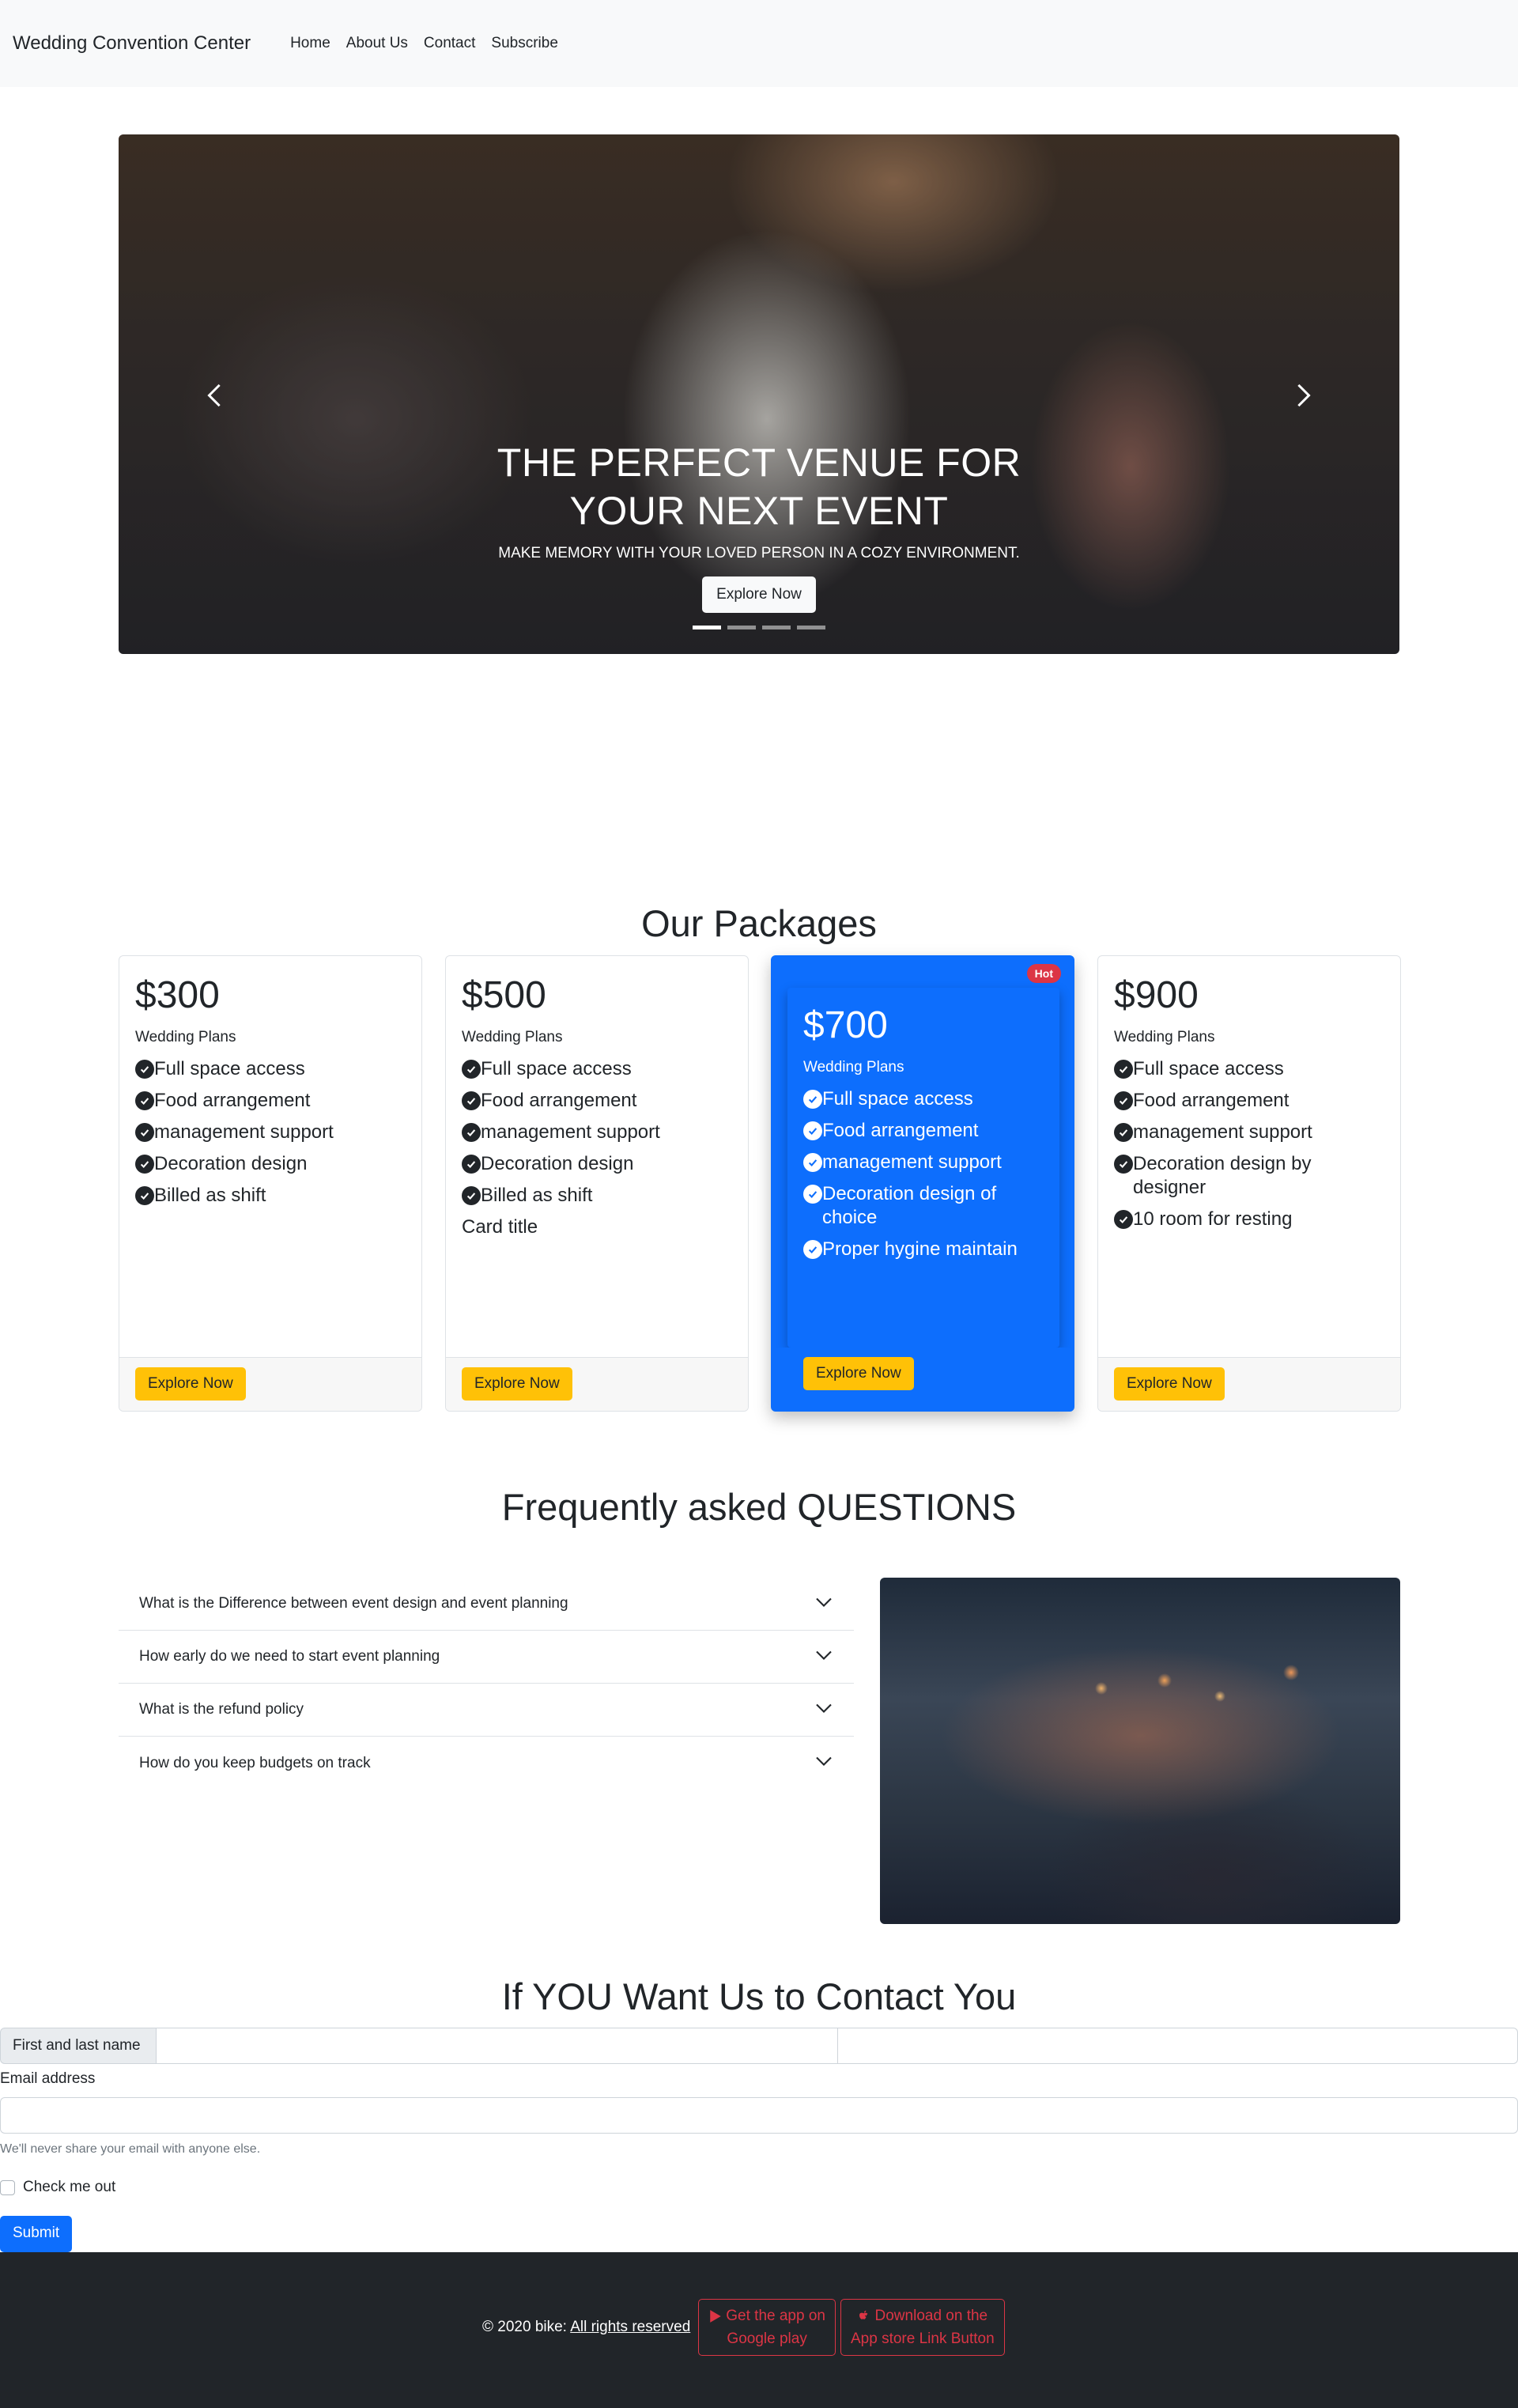 Image resolution: width=1518 pixels, height=2408 pixels. I want to click on apple-icon, so click(865, 2316).